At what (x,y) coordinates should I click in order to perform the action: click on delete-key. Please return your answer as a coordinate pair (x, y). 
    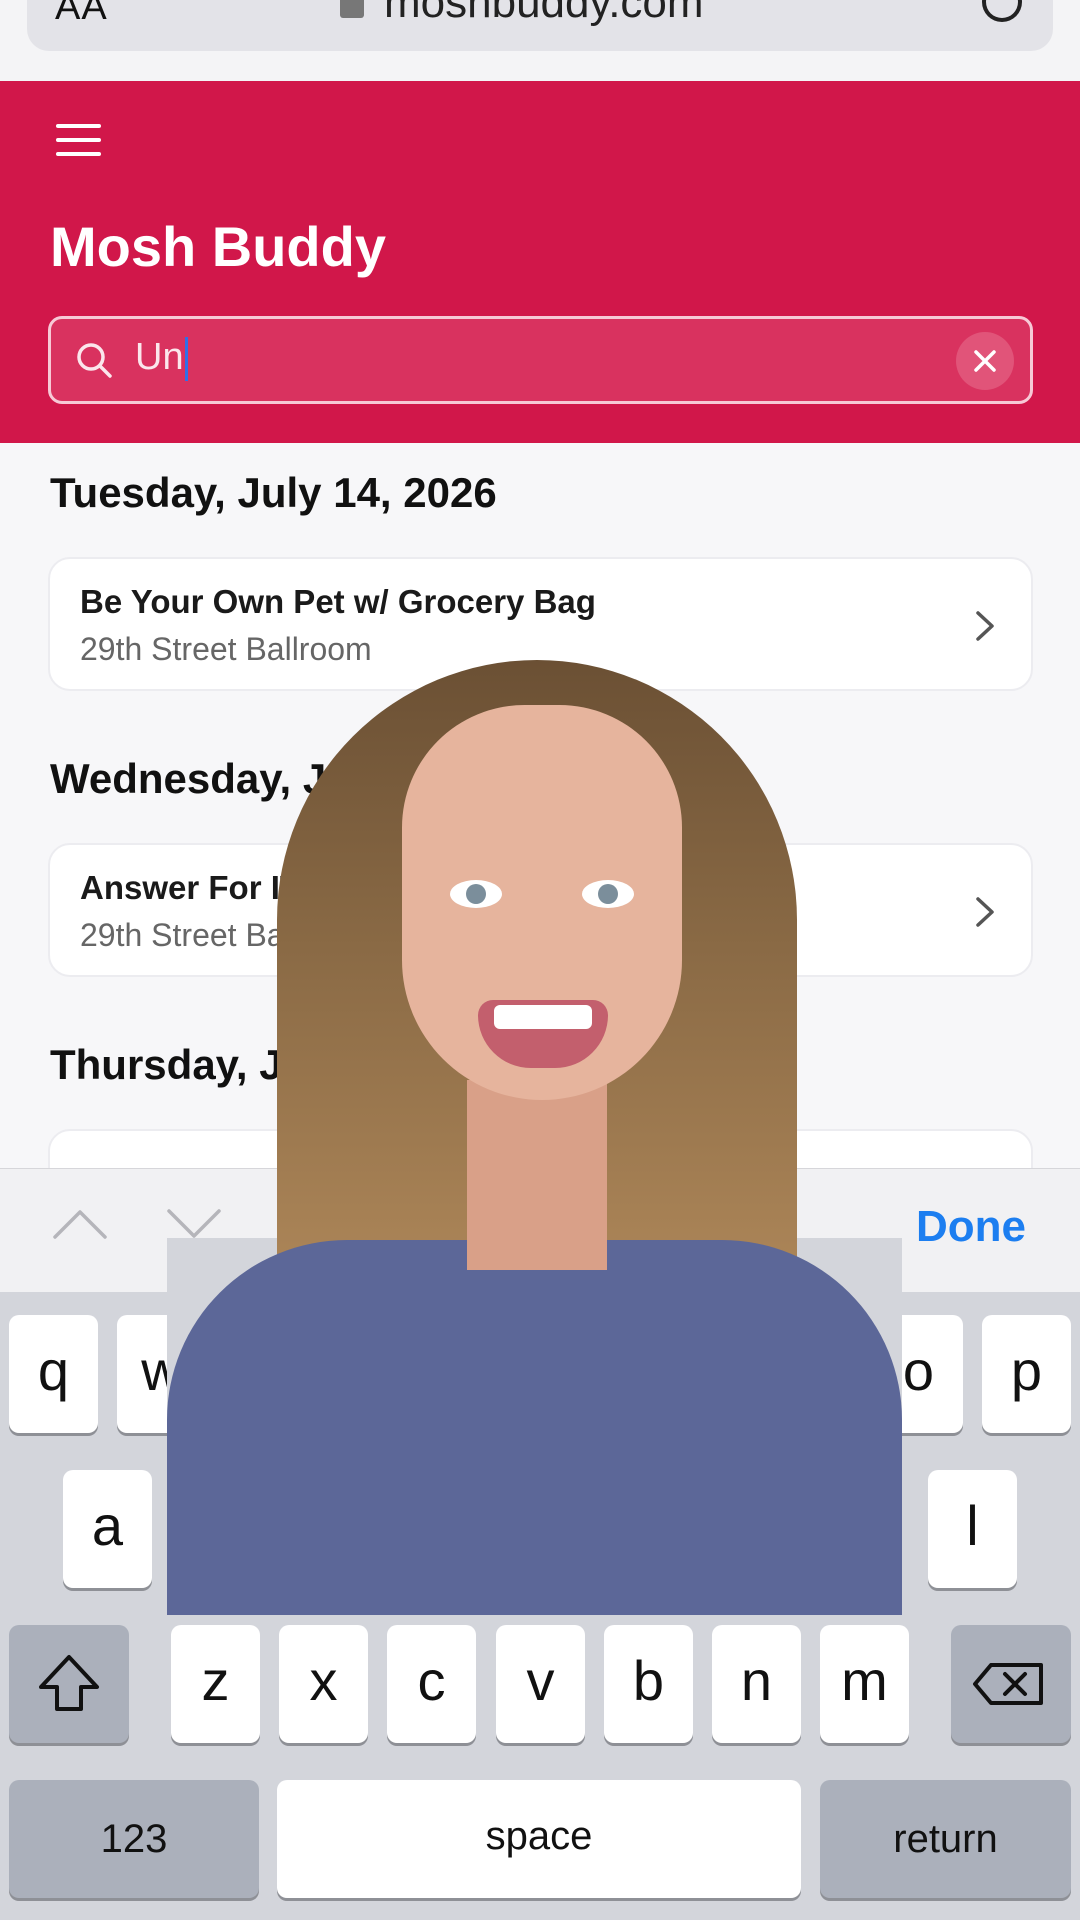
    Looking at the image, I should click on (1011, 1684).